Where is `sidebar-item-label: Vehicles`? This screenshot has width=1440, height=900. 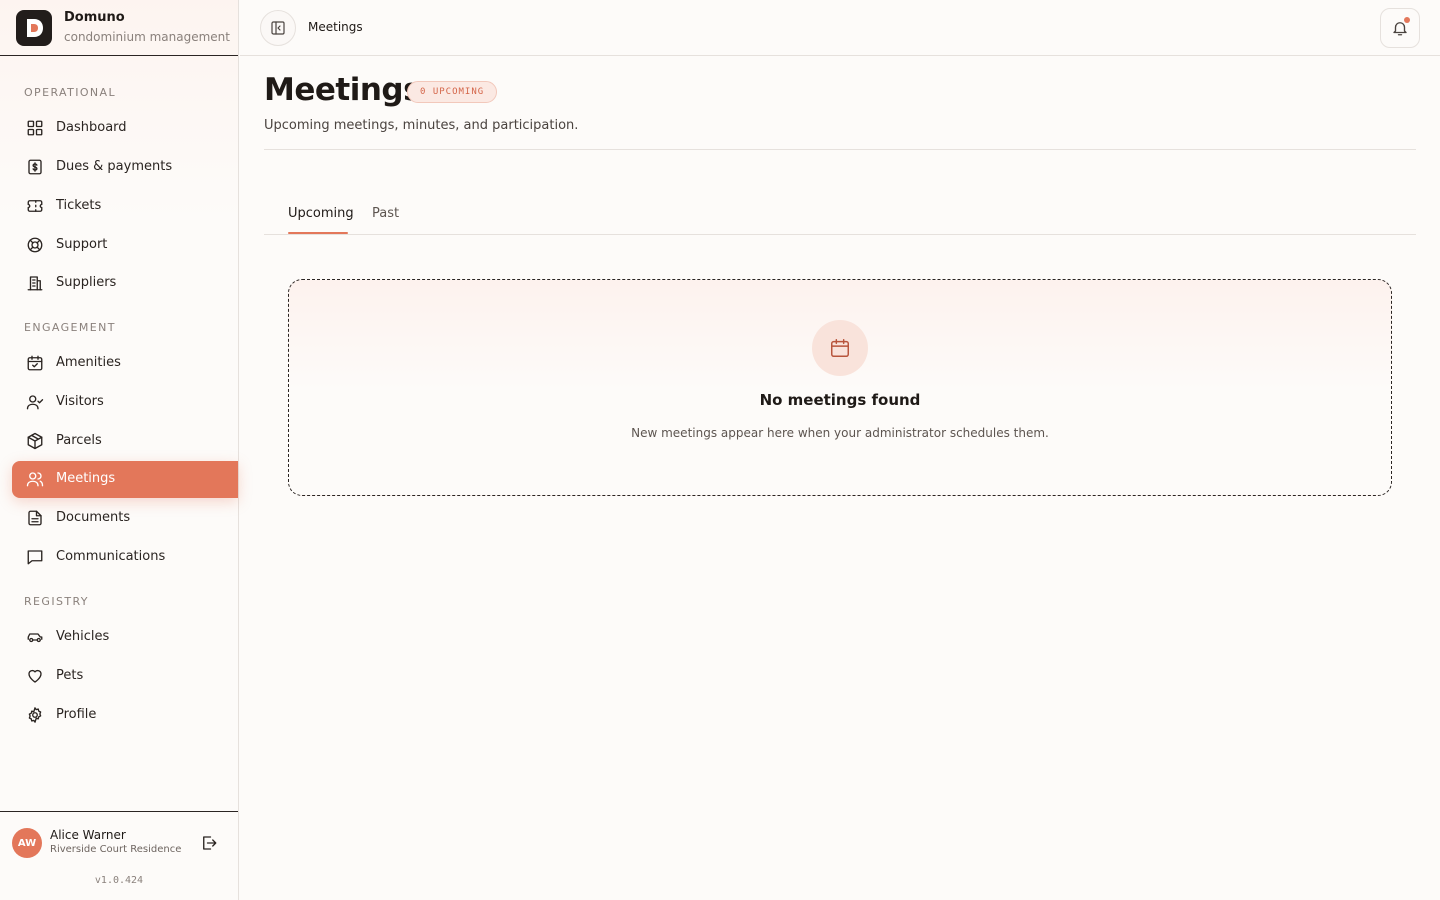
sidebar-item-label: Vehicles is located at coordinates (83, 636).